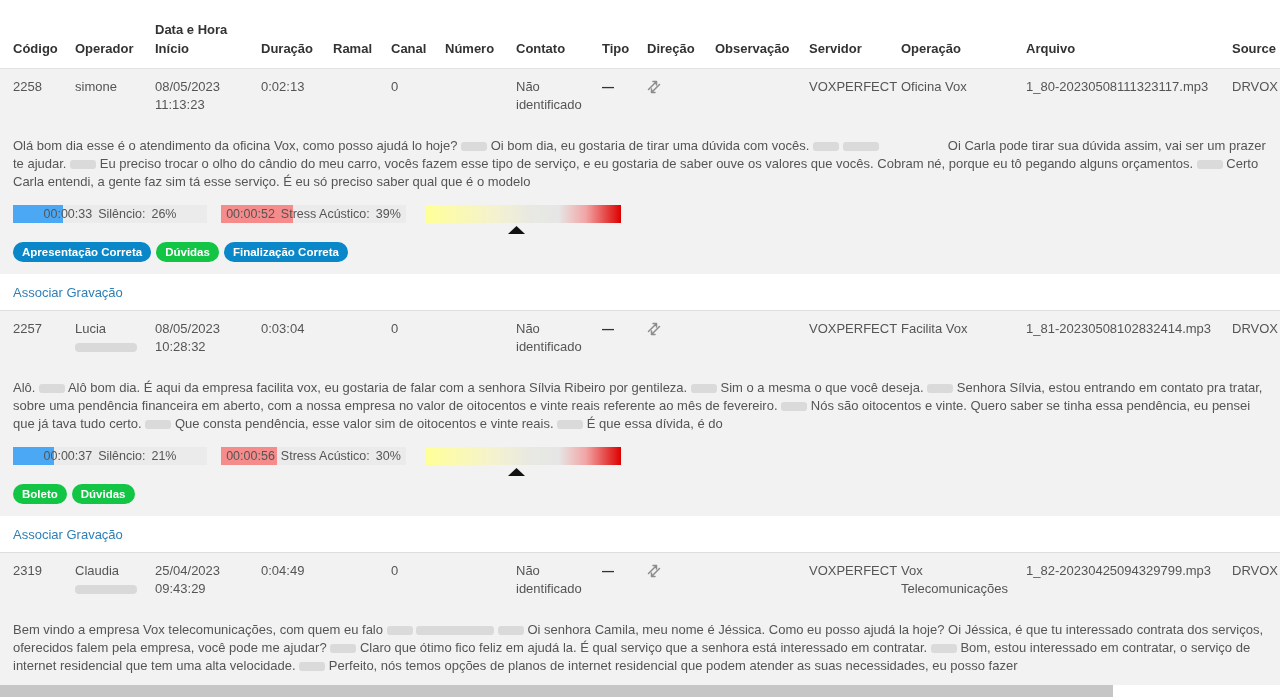 The height and width of the screenshot is (700, 1280). Describe the element at coordinates (1119, 571) in the screenshot. I see `file-cell-text: 1_82-20230425094329799.mp3` at that location.